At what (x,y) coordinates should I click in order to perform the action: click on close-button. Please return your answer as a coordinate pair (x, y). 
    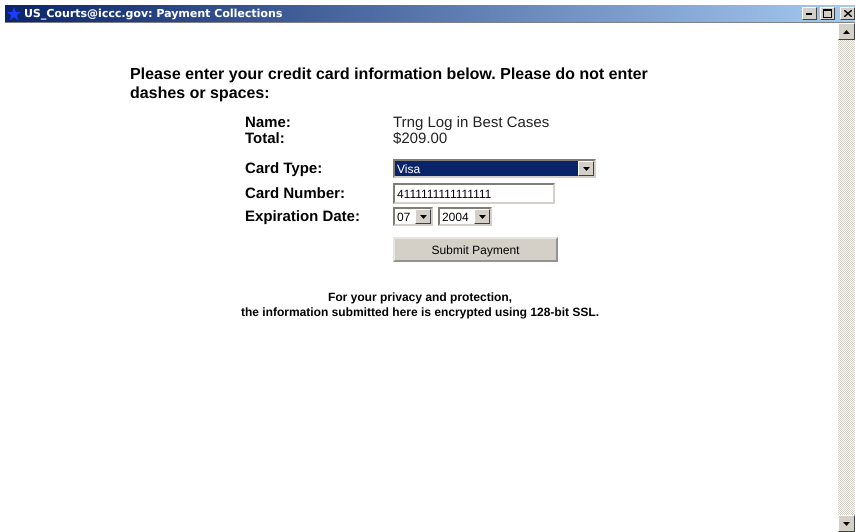
    Looking at the image, I should click on (847, 13).